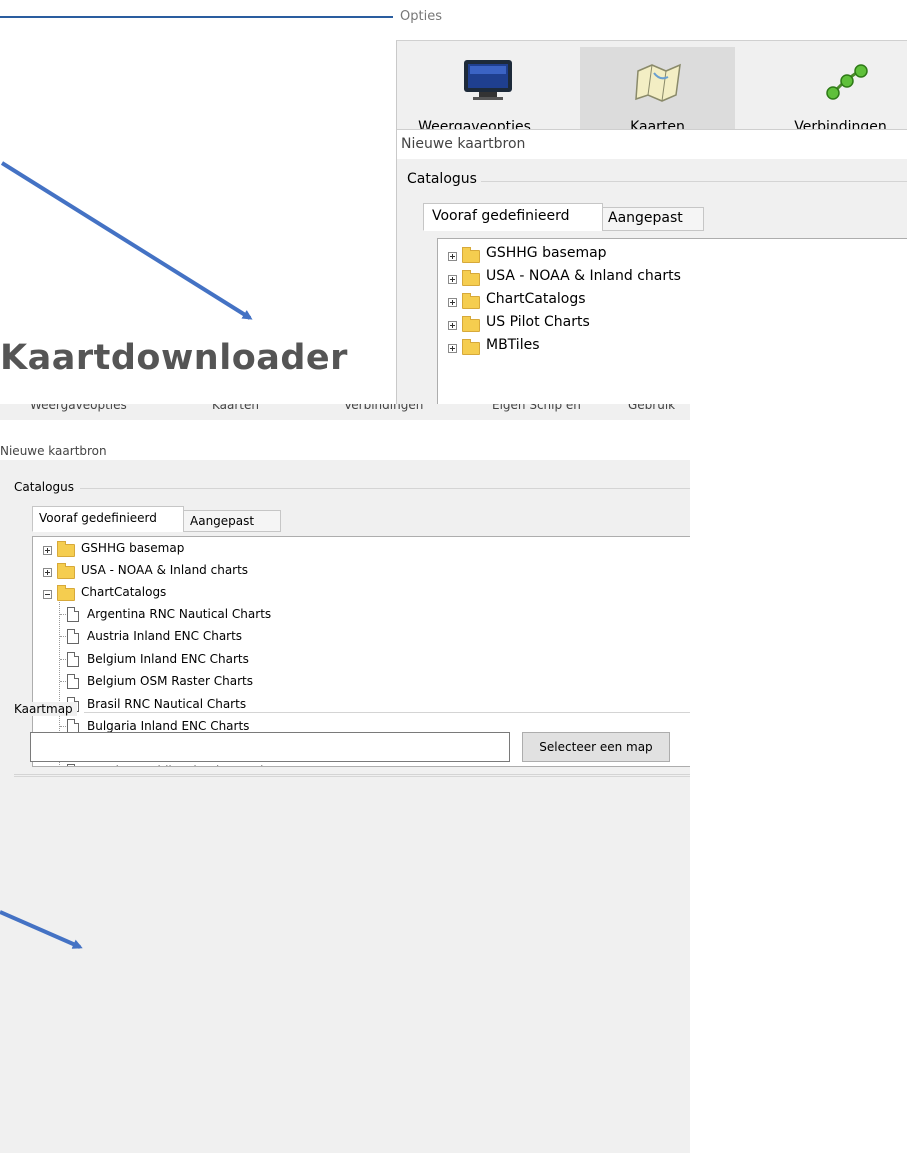  I want to click on arrow-to-charts-tab, so click(126, 240).